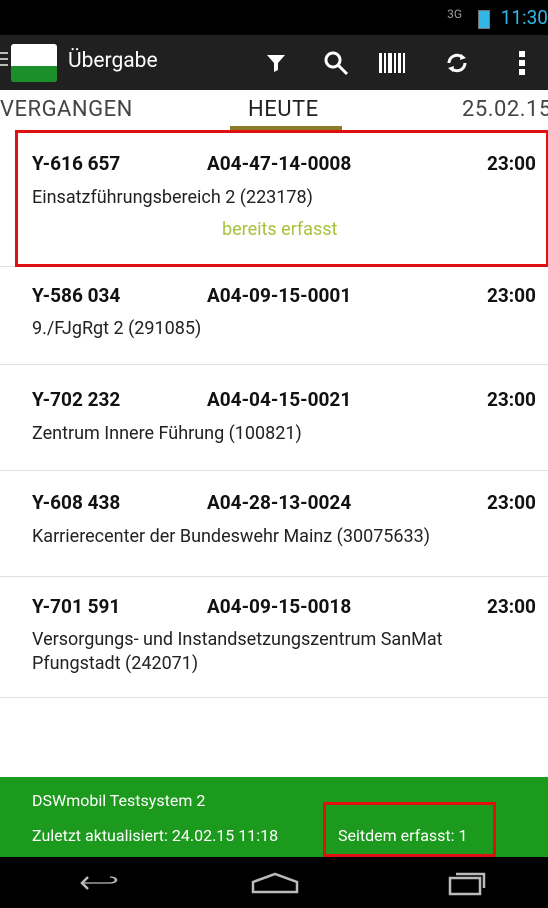 The image size is (548, 908). What do you see at coordinates (76, 295) in the screenshot?
I see `item-code: Y-586 034` at bounding box center [76, 295].